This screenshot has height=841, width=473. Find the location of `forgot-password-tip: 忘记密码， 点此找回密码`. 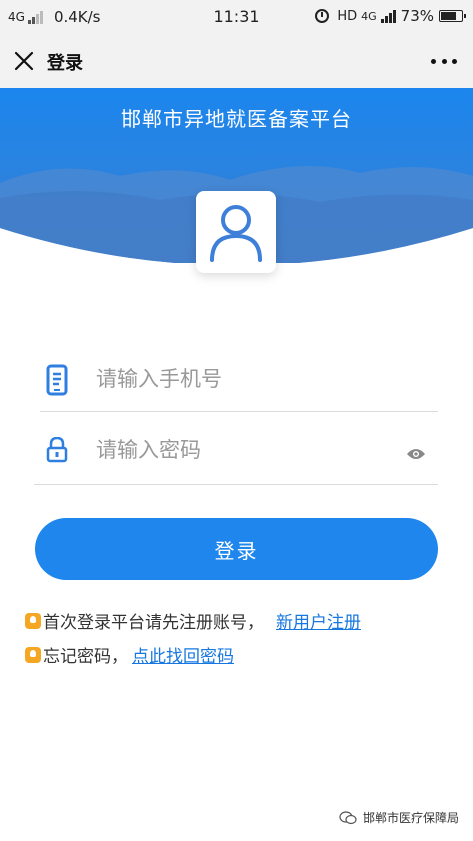

forgot-password-tip: 忘记密码， 点此找回密码 is located at coordinates (129, 654).